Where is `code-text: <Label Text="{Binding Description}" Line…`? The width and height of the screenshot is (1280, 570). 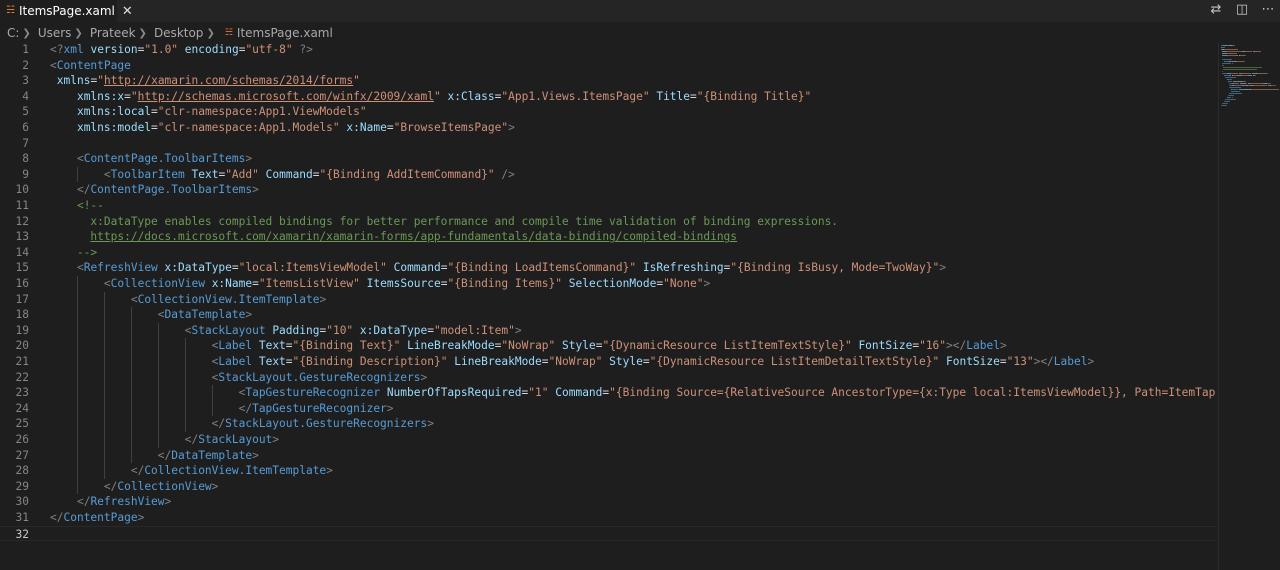 code-text: <Label Text="{Binding Description}" Line… is located at coordinates (653, 361).